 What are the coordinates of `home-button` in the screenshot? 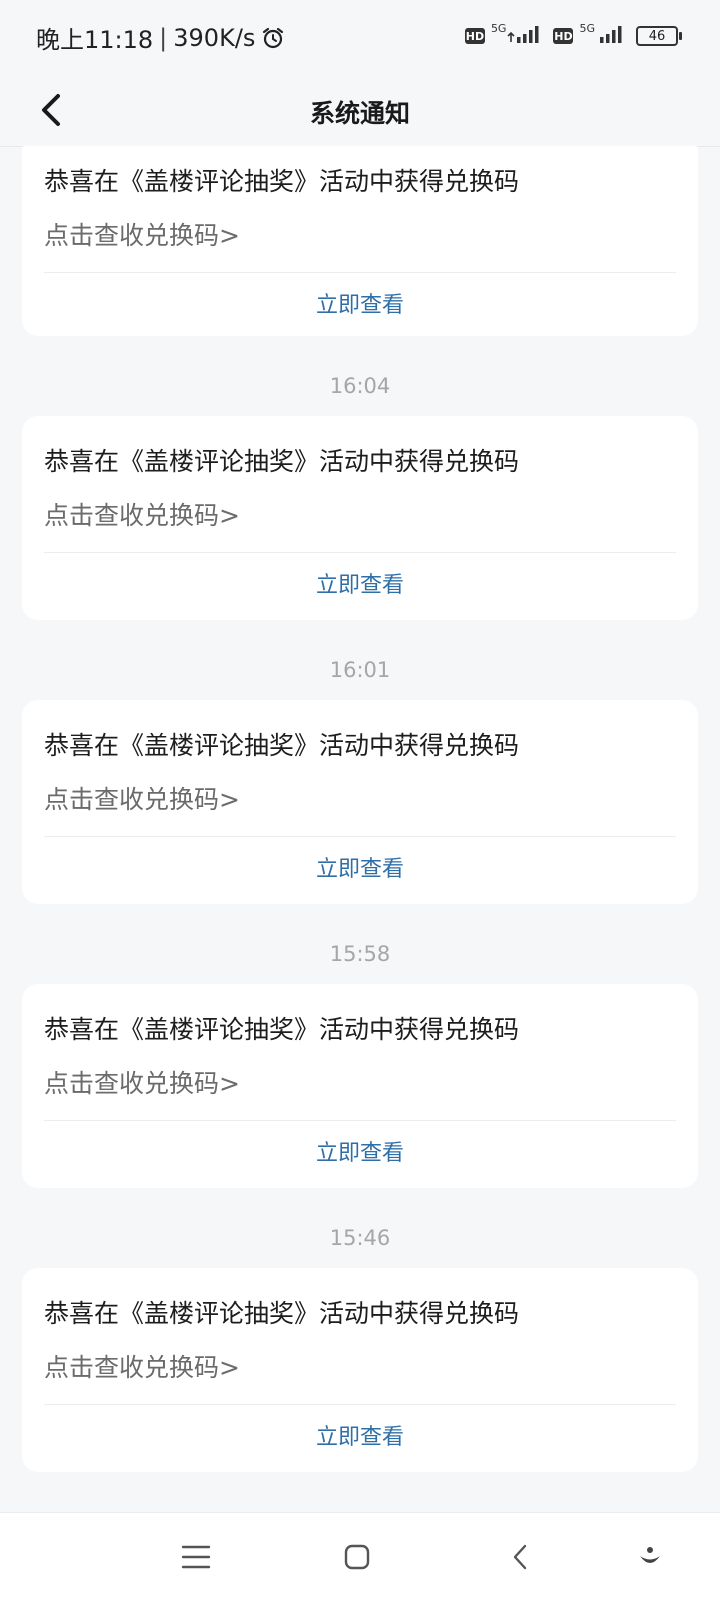 It's located at (357, 1557).